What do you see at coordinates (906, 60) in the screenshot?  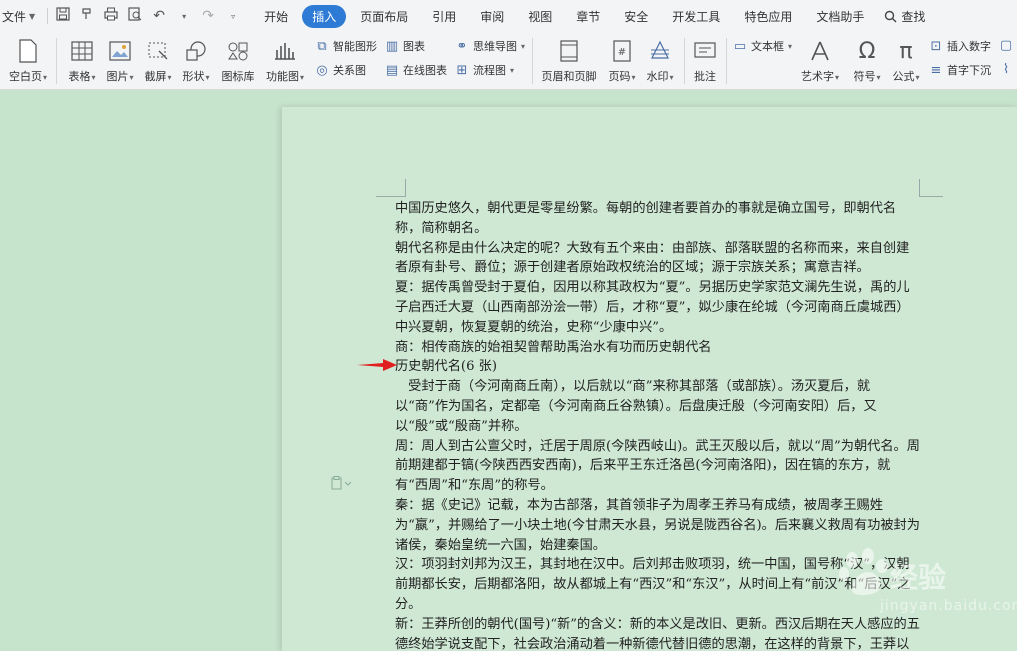 I see `formula-button: π 公式▾` at bounding box center [906, 60].